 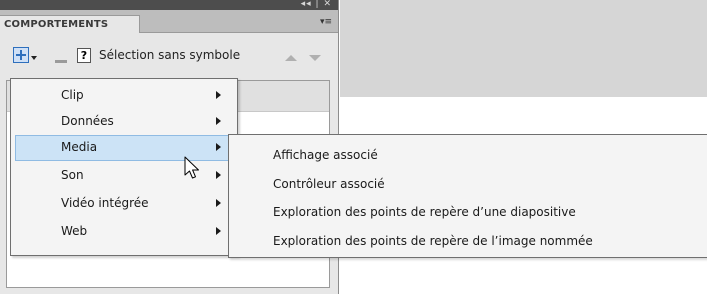 What do you see at coordinates (124, 232) in the screenshot?
I see `menu-item-web: Web` at bounding box center [124, 232].